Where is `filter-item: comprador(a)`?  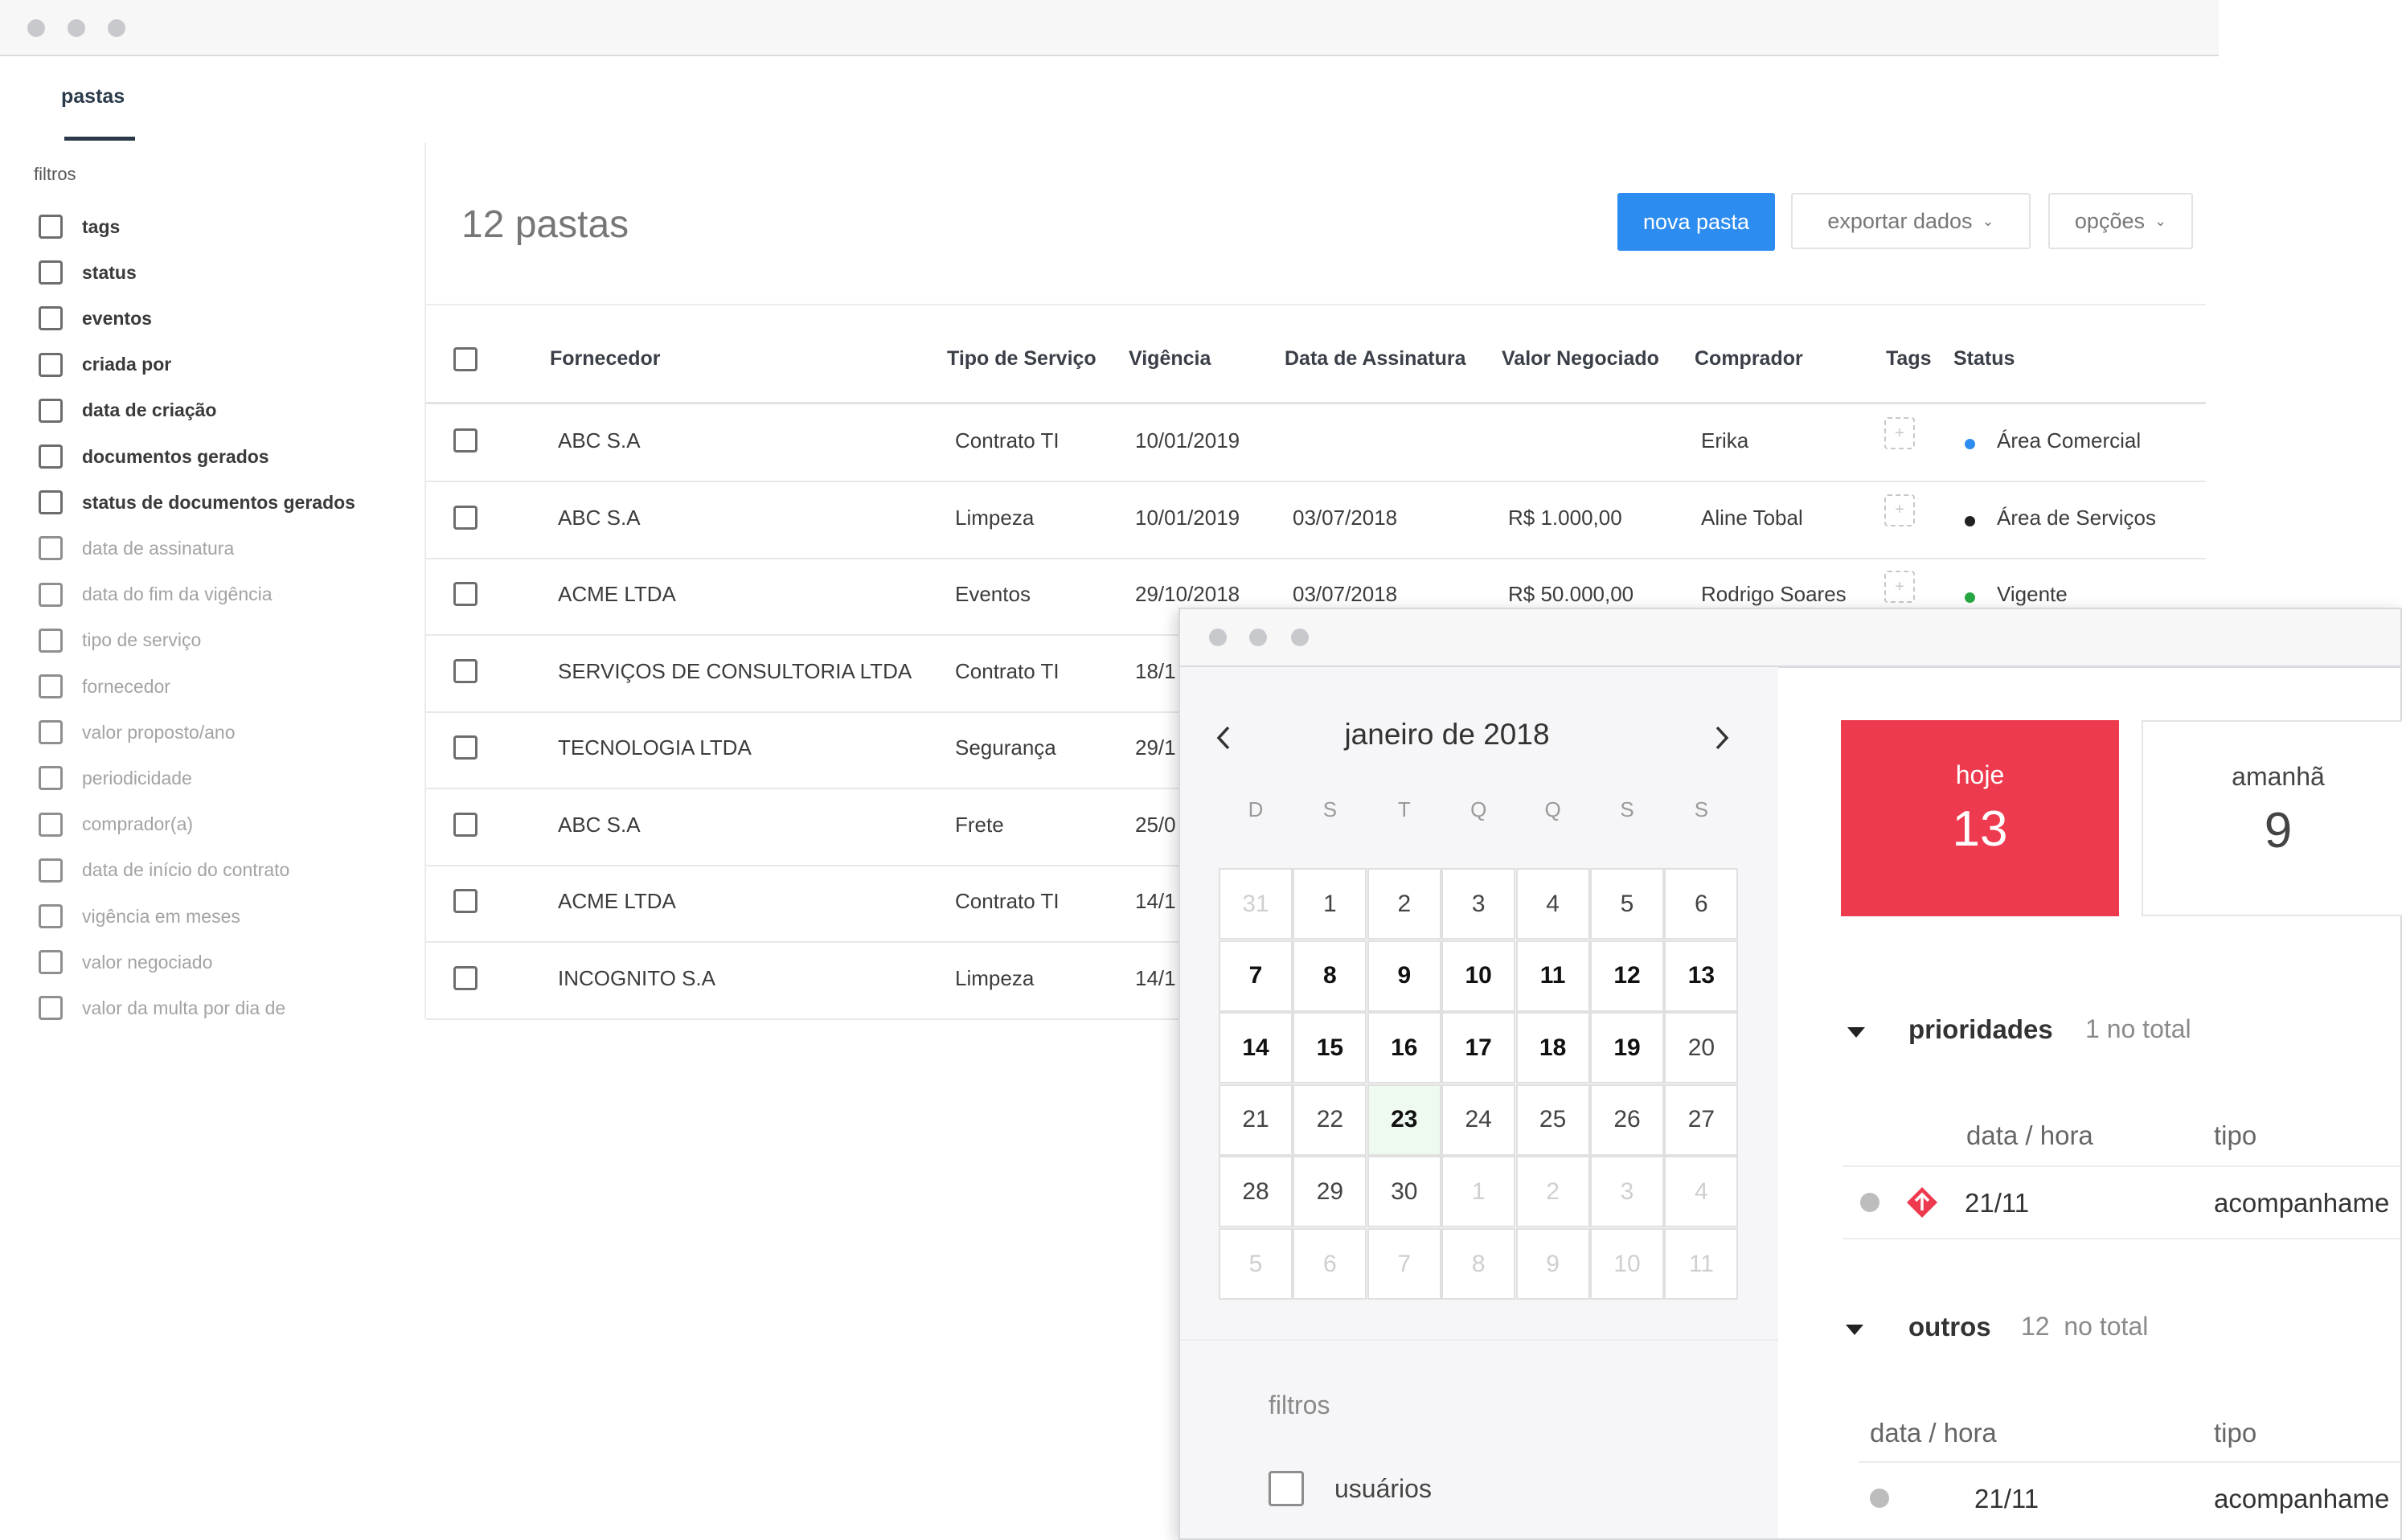
filter-item: comprador(a) is located at coordinates (116, 824).